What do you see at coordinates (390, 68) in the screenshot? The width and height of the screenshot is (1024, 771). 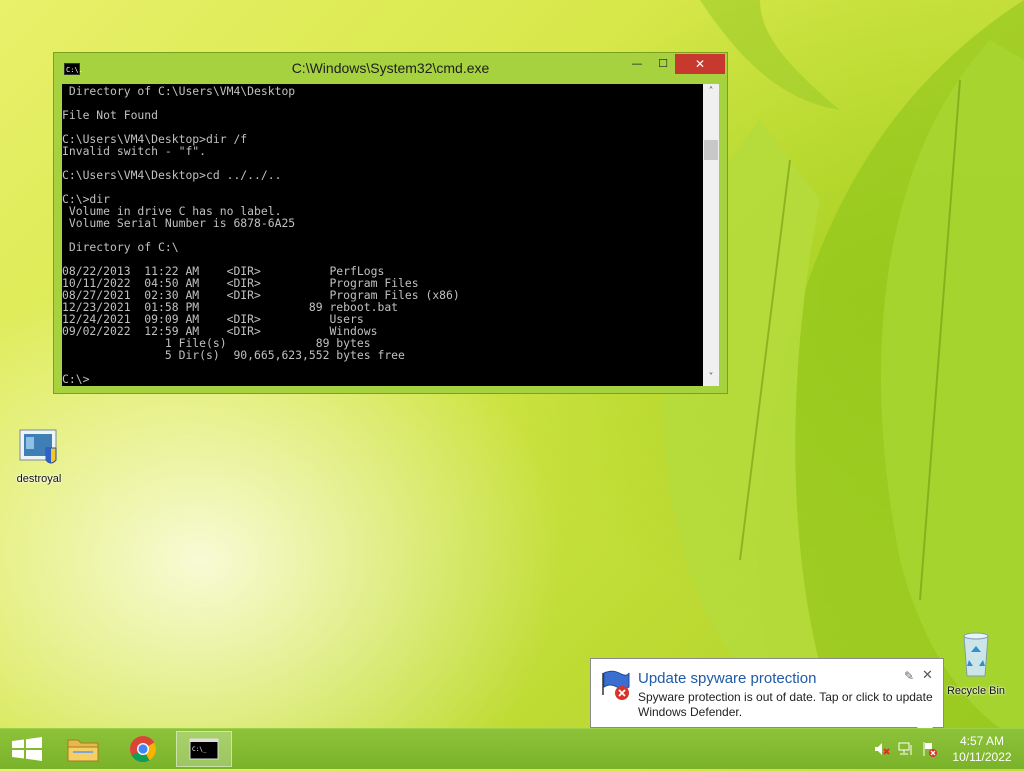 I see `window-titlebar: C:\. C:\Windows\System32\cmd.exe — ☐ ✕` at bounding box center [390, 68].